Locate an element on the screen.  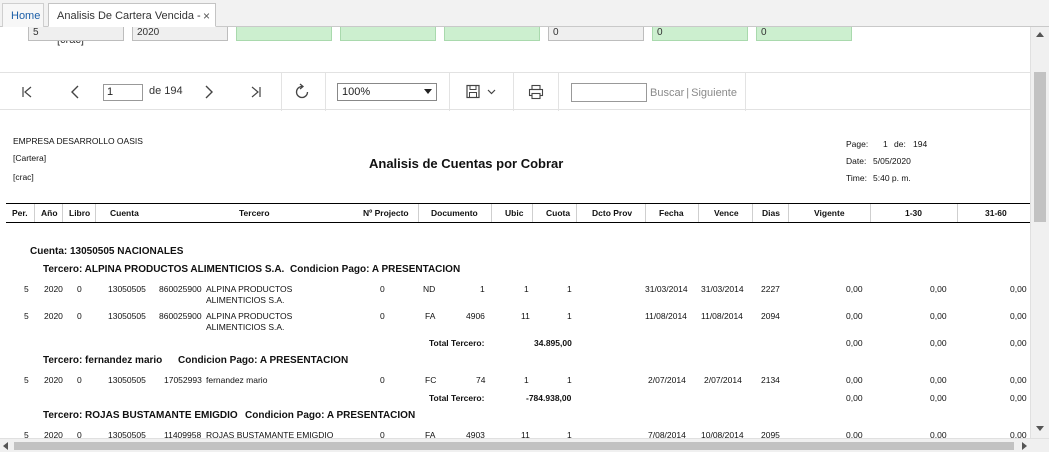
last-page-icon is located at coordinates (256, 92).